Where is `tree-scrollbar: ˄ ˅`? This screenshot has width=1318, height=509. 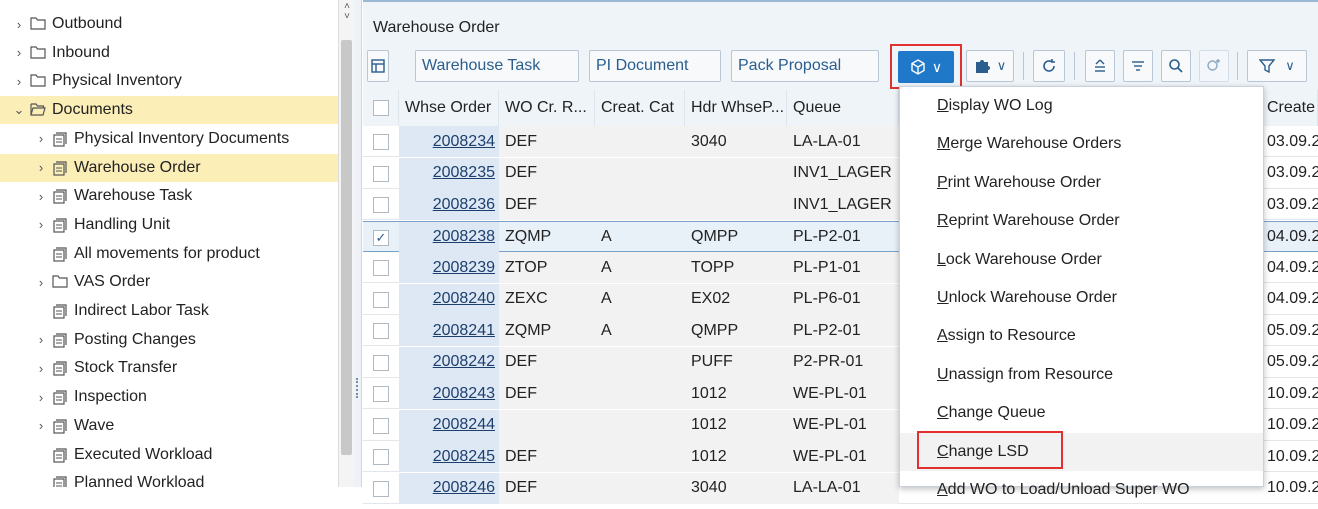 tree-scrollbar: ˄ ˅ is located at coordinates (346, 243).